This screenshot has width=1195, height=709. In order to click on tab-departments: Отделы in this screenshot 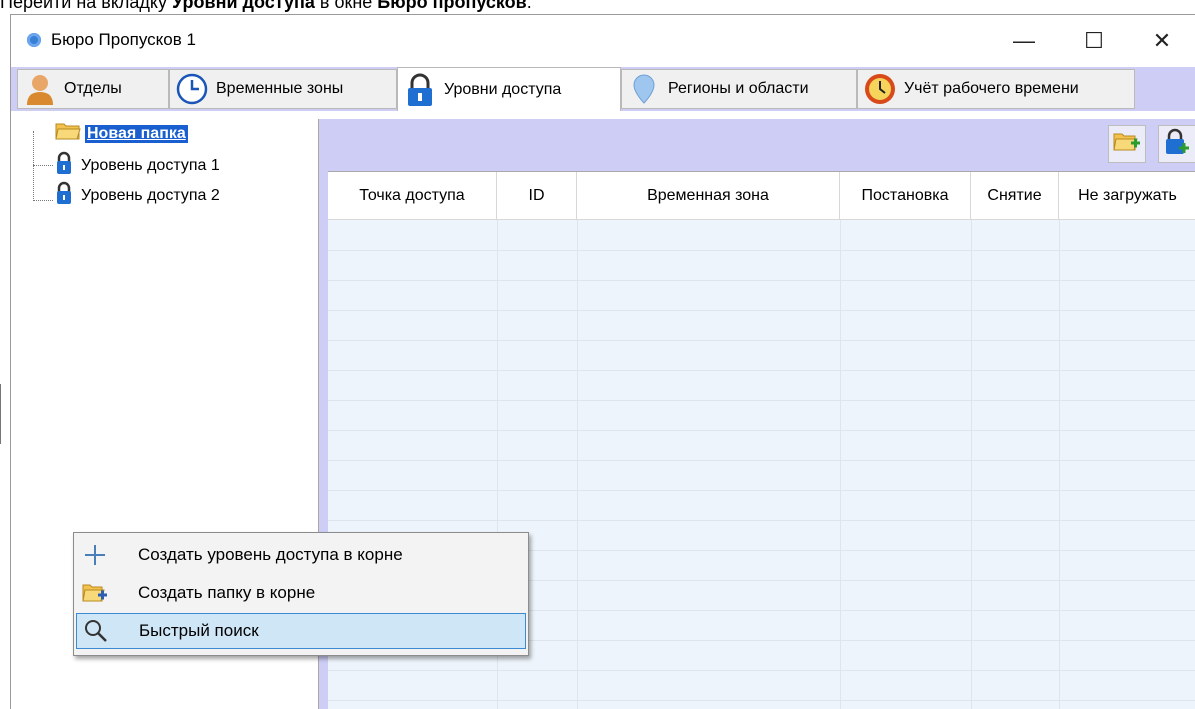, I will do `click(93, 89)`.